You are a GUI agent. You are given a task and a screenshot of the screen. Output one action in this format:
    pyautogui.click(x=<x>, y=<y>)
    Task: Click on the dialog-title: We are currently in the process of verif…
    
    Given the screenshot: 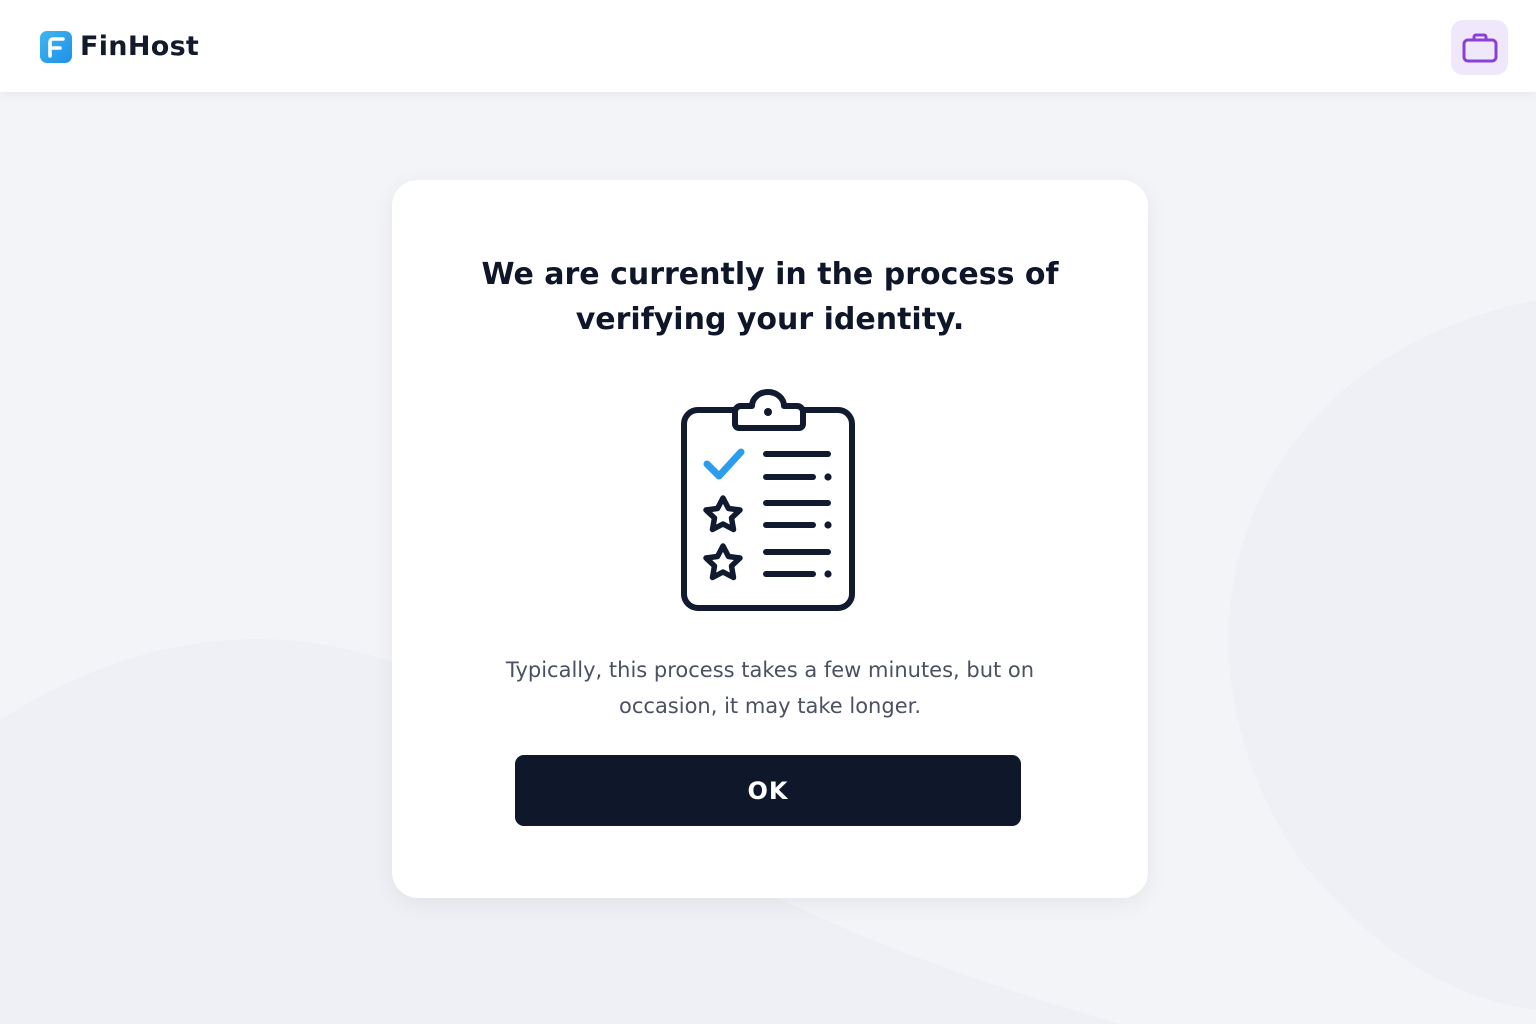 What is the action you would take?
    pyautogui.click(x=770, y=297)
    